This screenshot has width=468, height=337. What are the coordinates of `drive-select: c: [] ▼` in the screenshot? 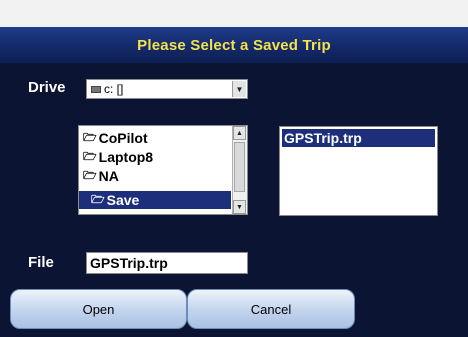 It's located at (167, 89).